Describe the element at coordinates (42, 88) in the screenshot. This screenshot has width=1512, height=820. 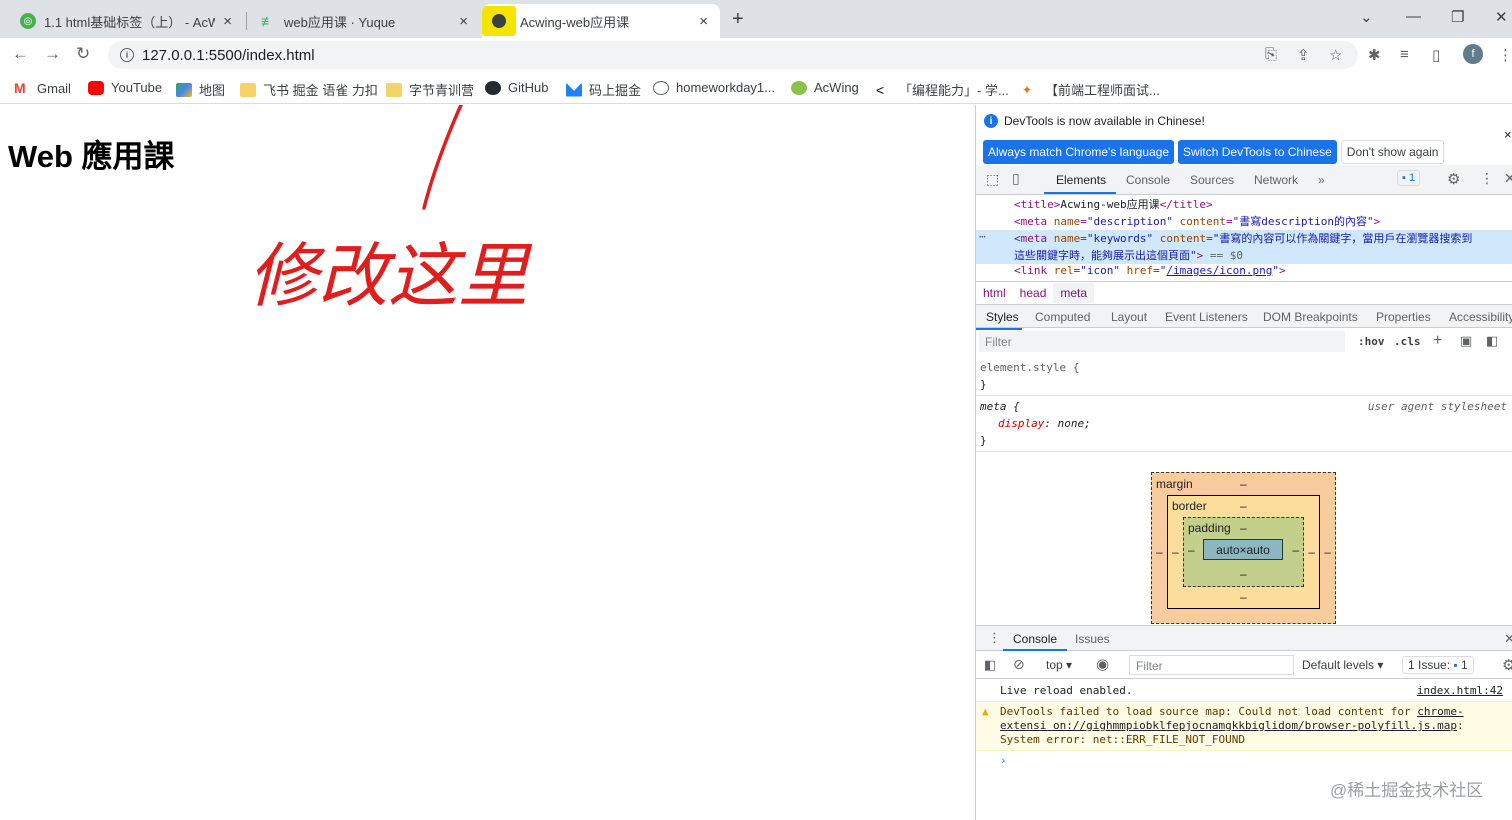
I see `bookmark-gmail: M Gmail` at that location.